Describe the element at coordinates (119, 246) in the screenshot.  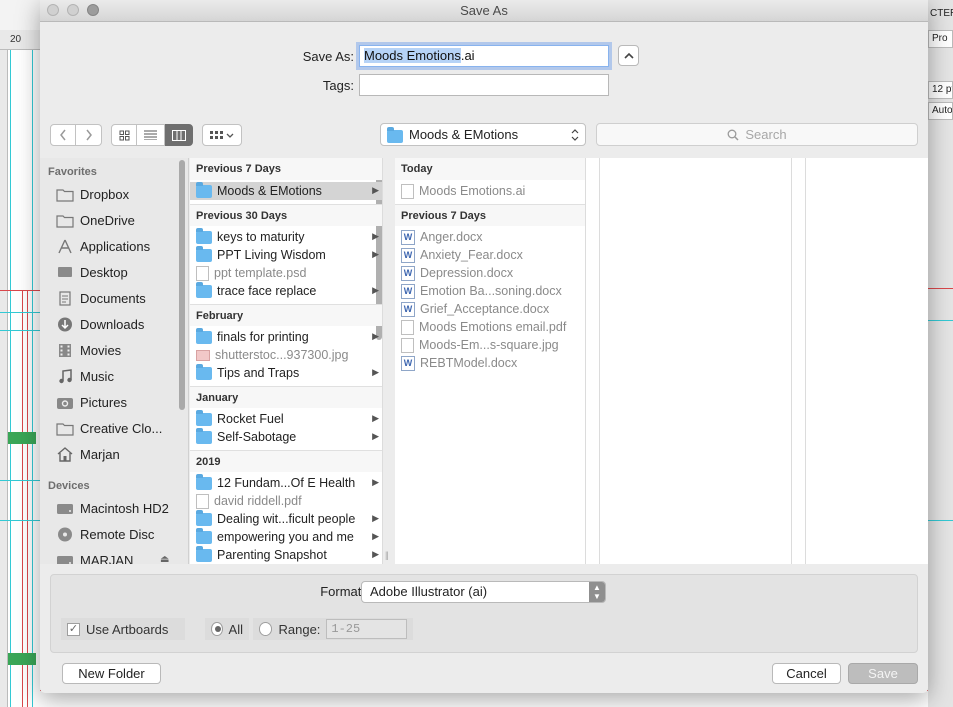
I see `sidebar-item-applications: Applications` at that location.